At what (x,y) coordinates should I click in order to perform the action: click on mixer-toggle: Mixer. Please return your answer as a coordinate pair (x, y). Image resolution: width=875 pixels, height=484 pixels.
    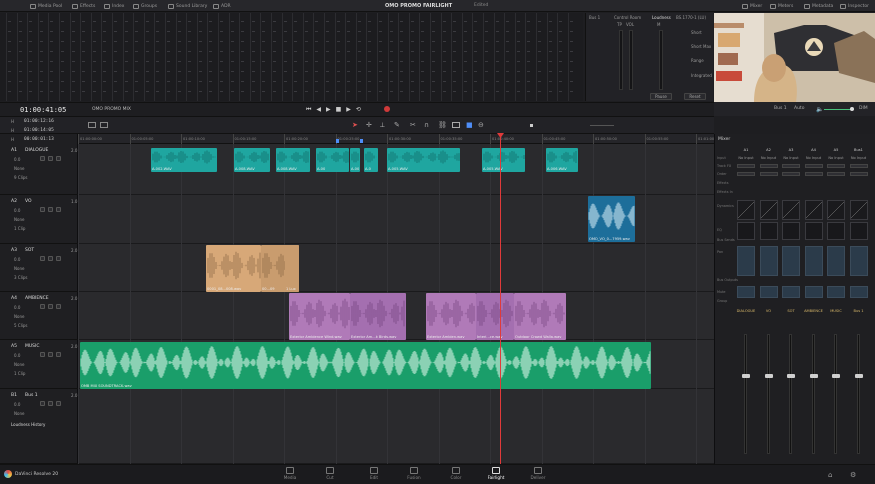
    Looking at the image, I should click on (752, 6).